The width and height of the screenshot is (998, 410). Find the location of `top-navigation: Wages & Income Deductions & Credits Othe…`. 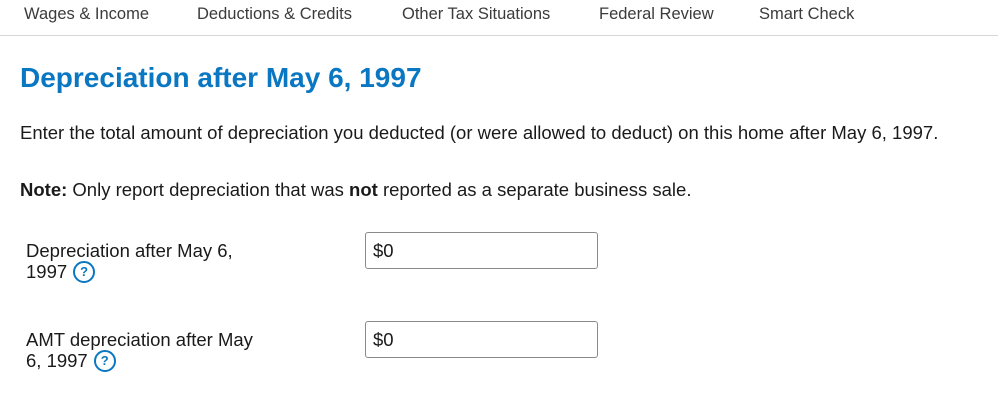

top-navigation: Wages & Income Deductions & Credits Othe… is located at coordinates (499, 18).